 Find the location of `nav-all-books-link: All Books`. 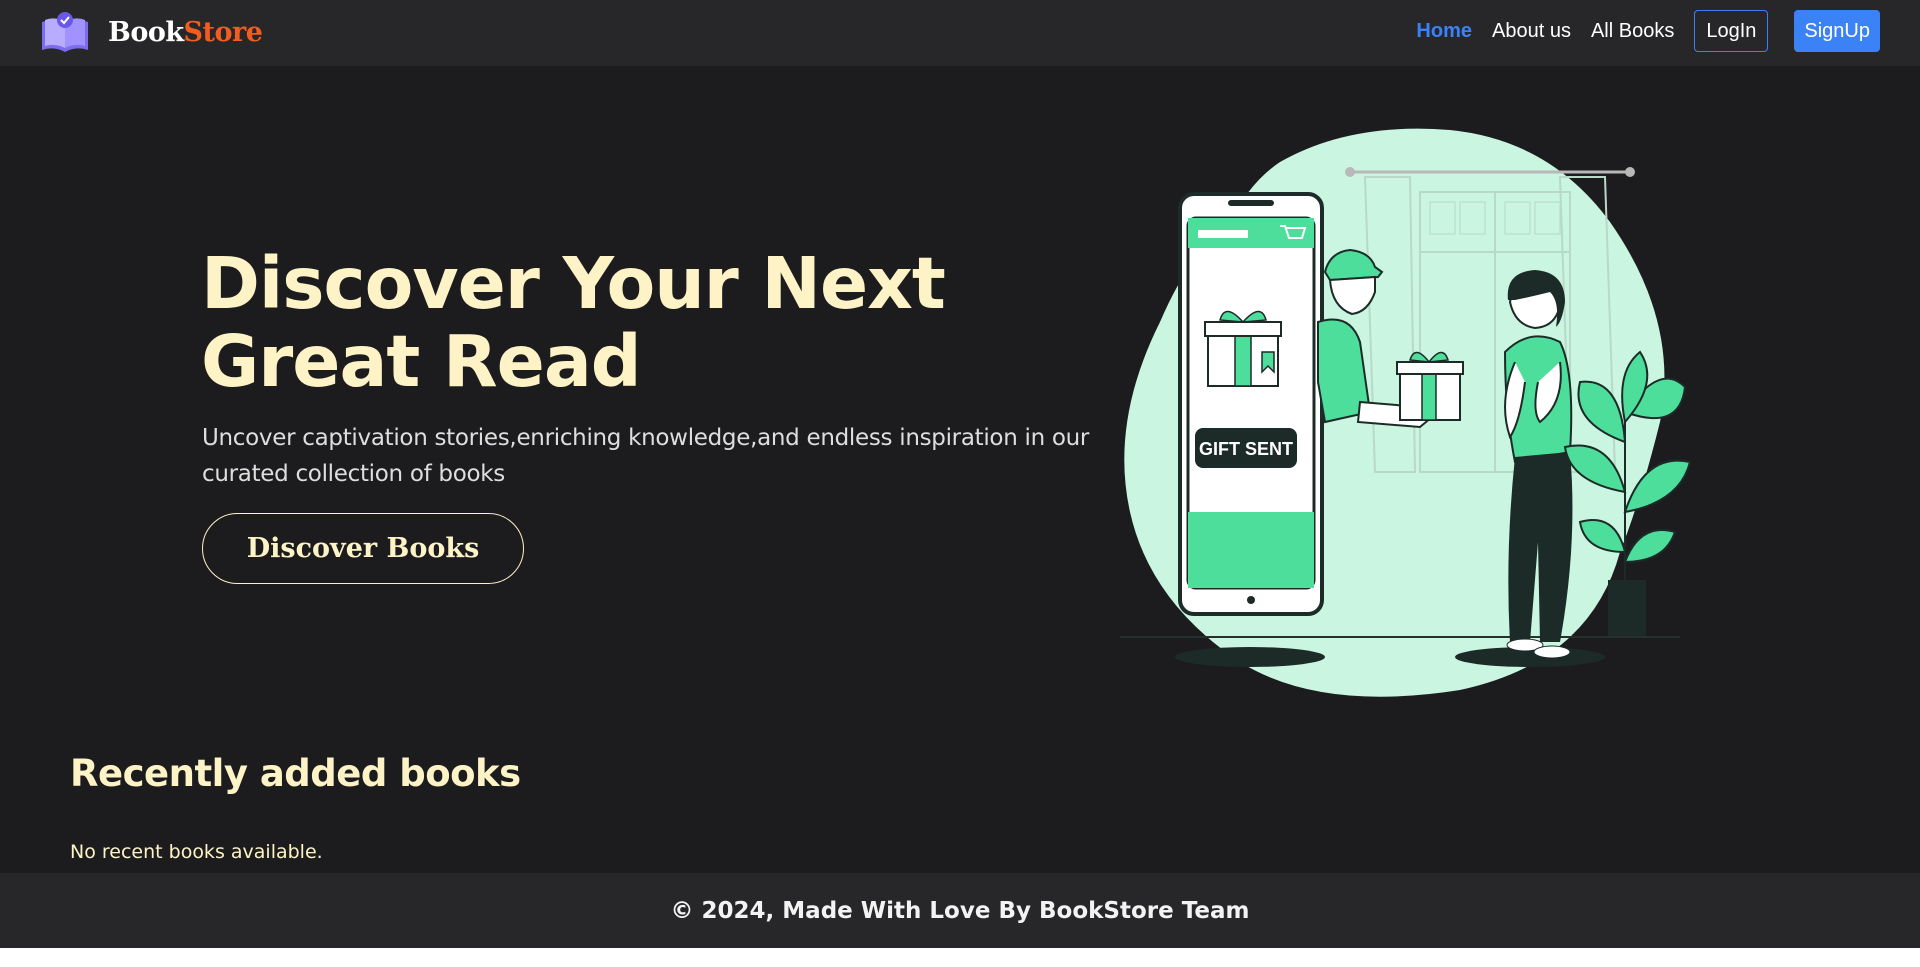

nav-all-books-link: All Books is located at coordinates (1632, 31).